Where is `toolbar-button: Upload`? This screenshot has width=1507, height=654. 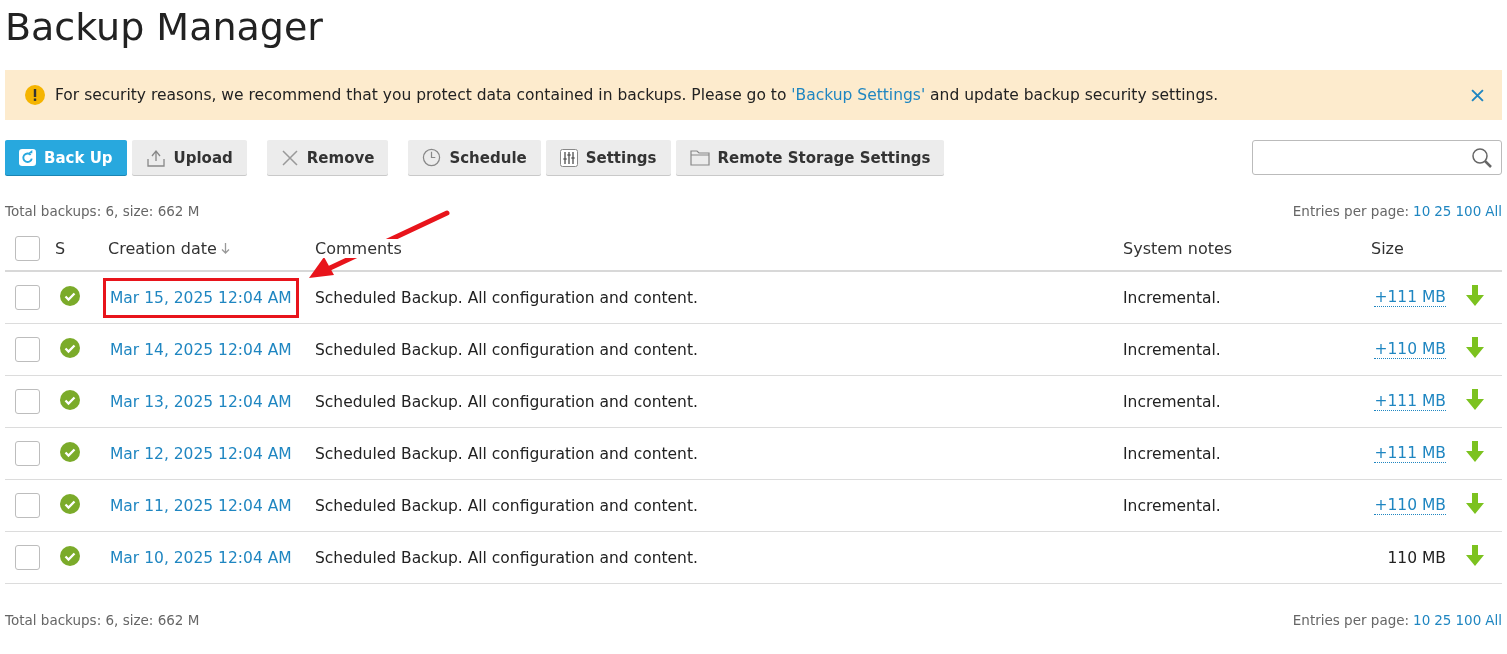 toolbar-button: Upload is located at coordinates (189, 157).